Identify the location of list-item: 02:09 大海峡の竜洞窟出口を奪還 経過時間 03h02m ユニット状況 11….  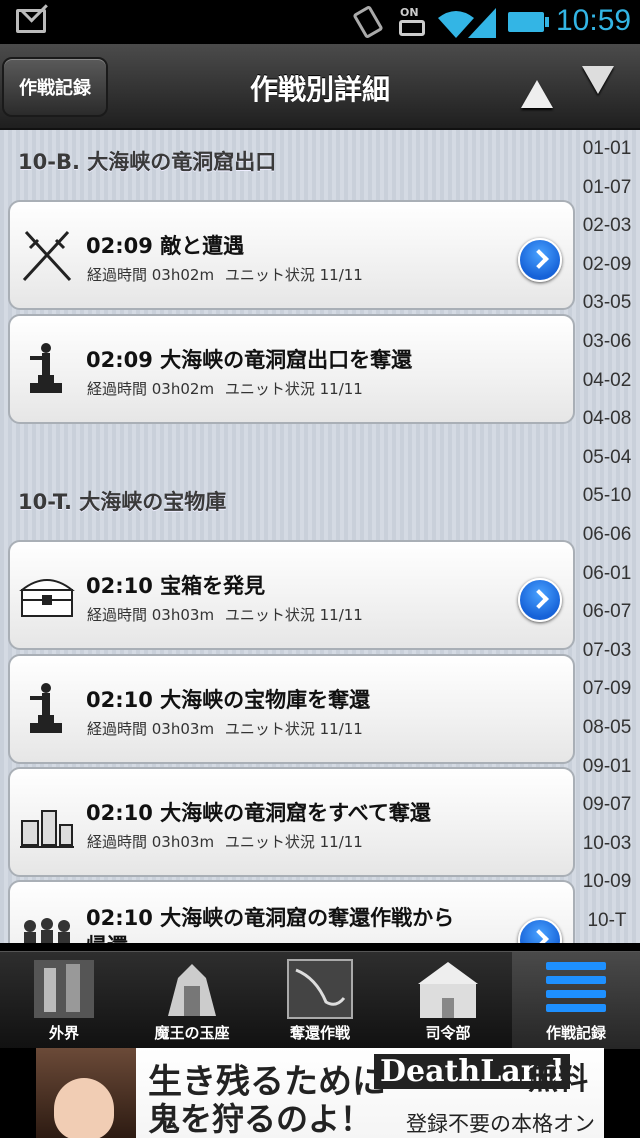
(291, 369).